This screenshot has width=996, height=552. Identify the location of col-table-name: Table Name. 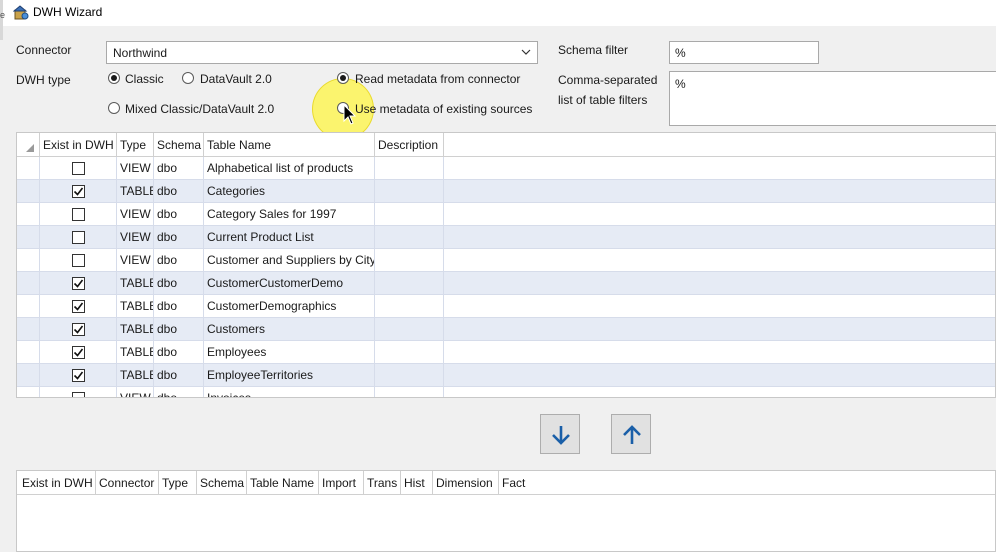
(289, 145).